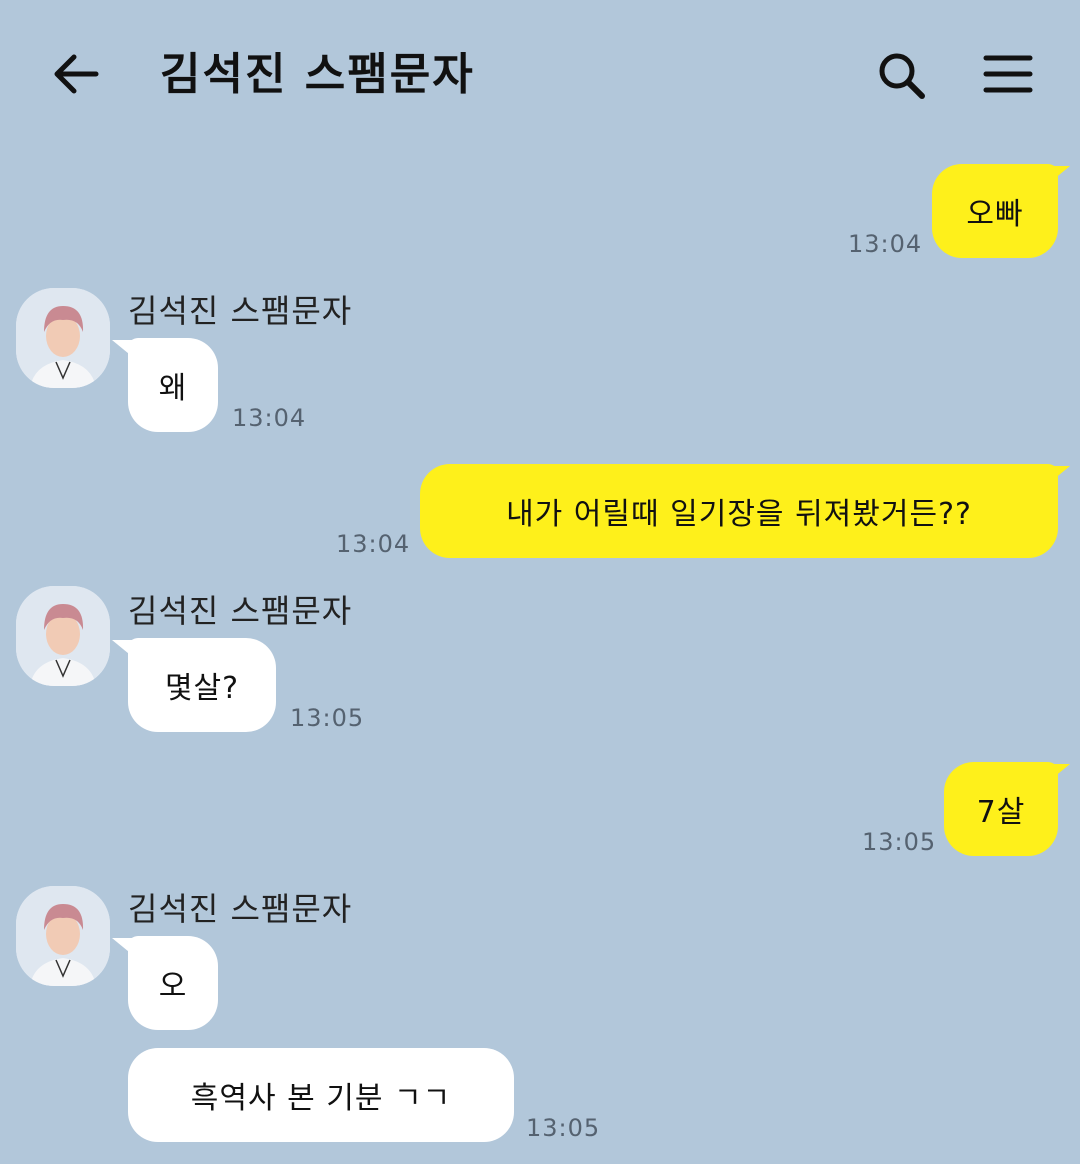 This screenshot has height=1164, width=1080. I want to click on menu-icon, so click(1008, 74).